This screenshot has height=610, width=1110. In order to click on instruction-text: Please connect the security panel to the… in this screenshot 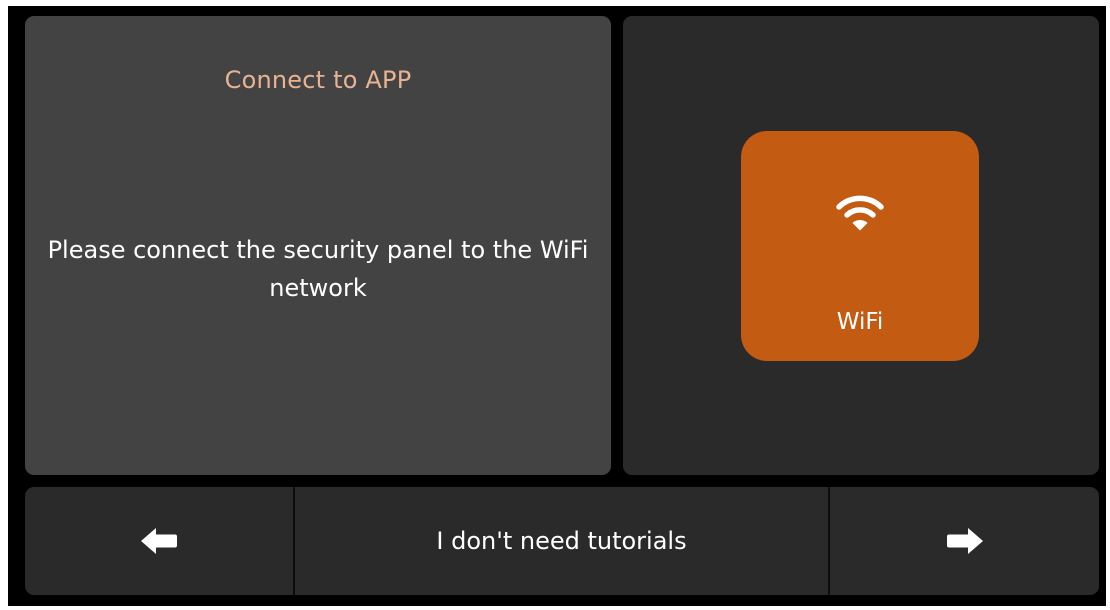, I will do `click(318, 269)`.